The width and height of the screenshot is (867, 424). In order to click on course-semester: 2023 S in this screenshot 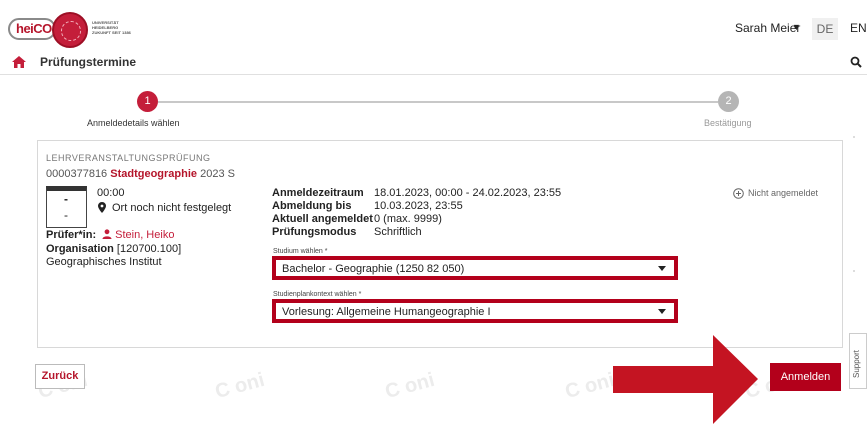, I will do `click(217, 174)`.